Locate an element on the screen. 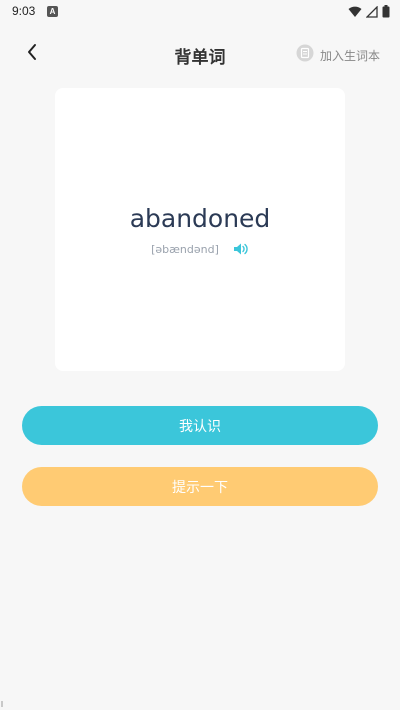  notification-a-icon: A is located at coordinates (52, 11).